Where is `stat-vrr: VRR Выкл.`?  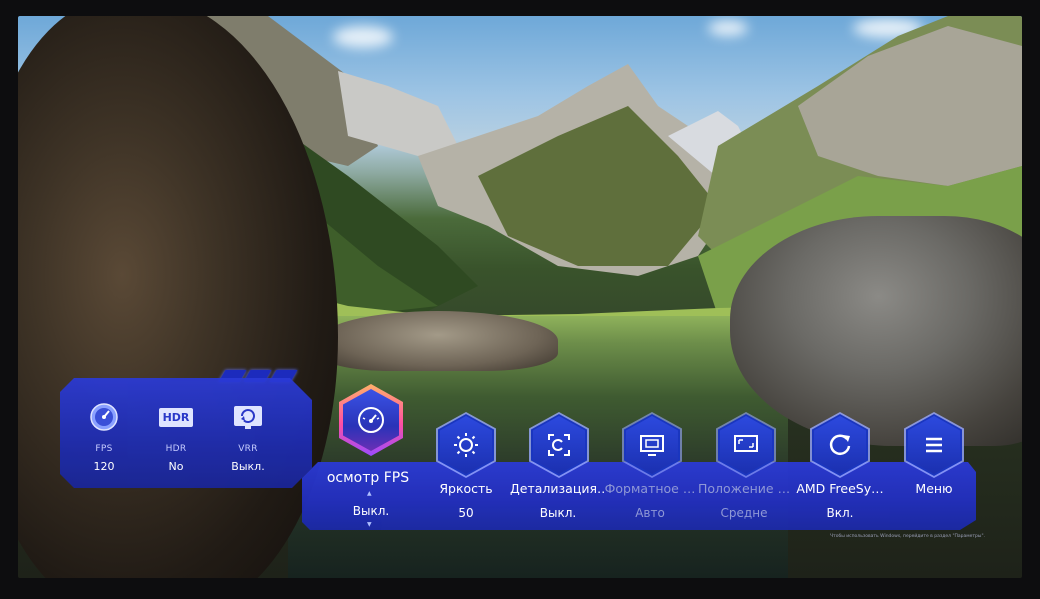
stat-vrr: VRR Выкл. is located at coordinates (248, 437).